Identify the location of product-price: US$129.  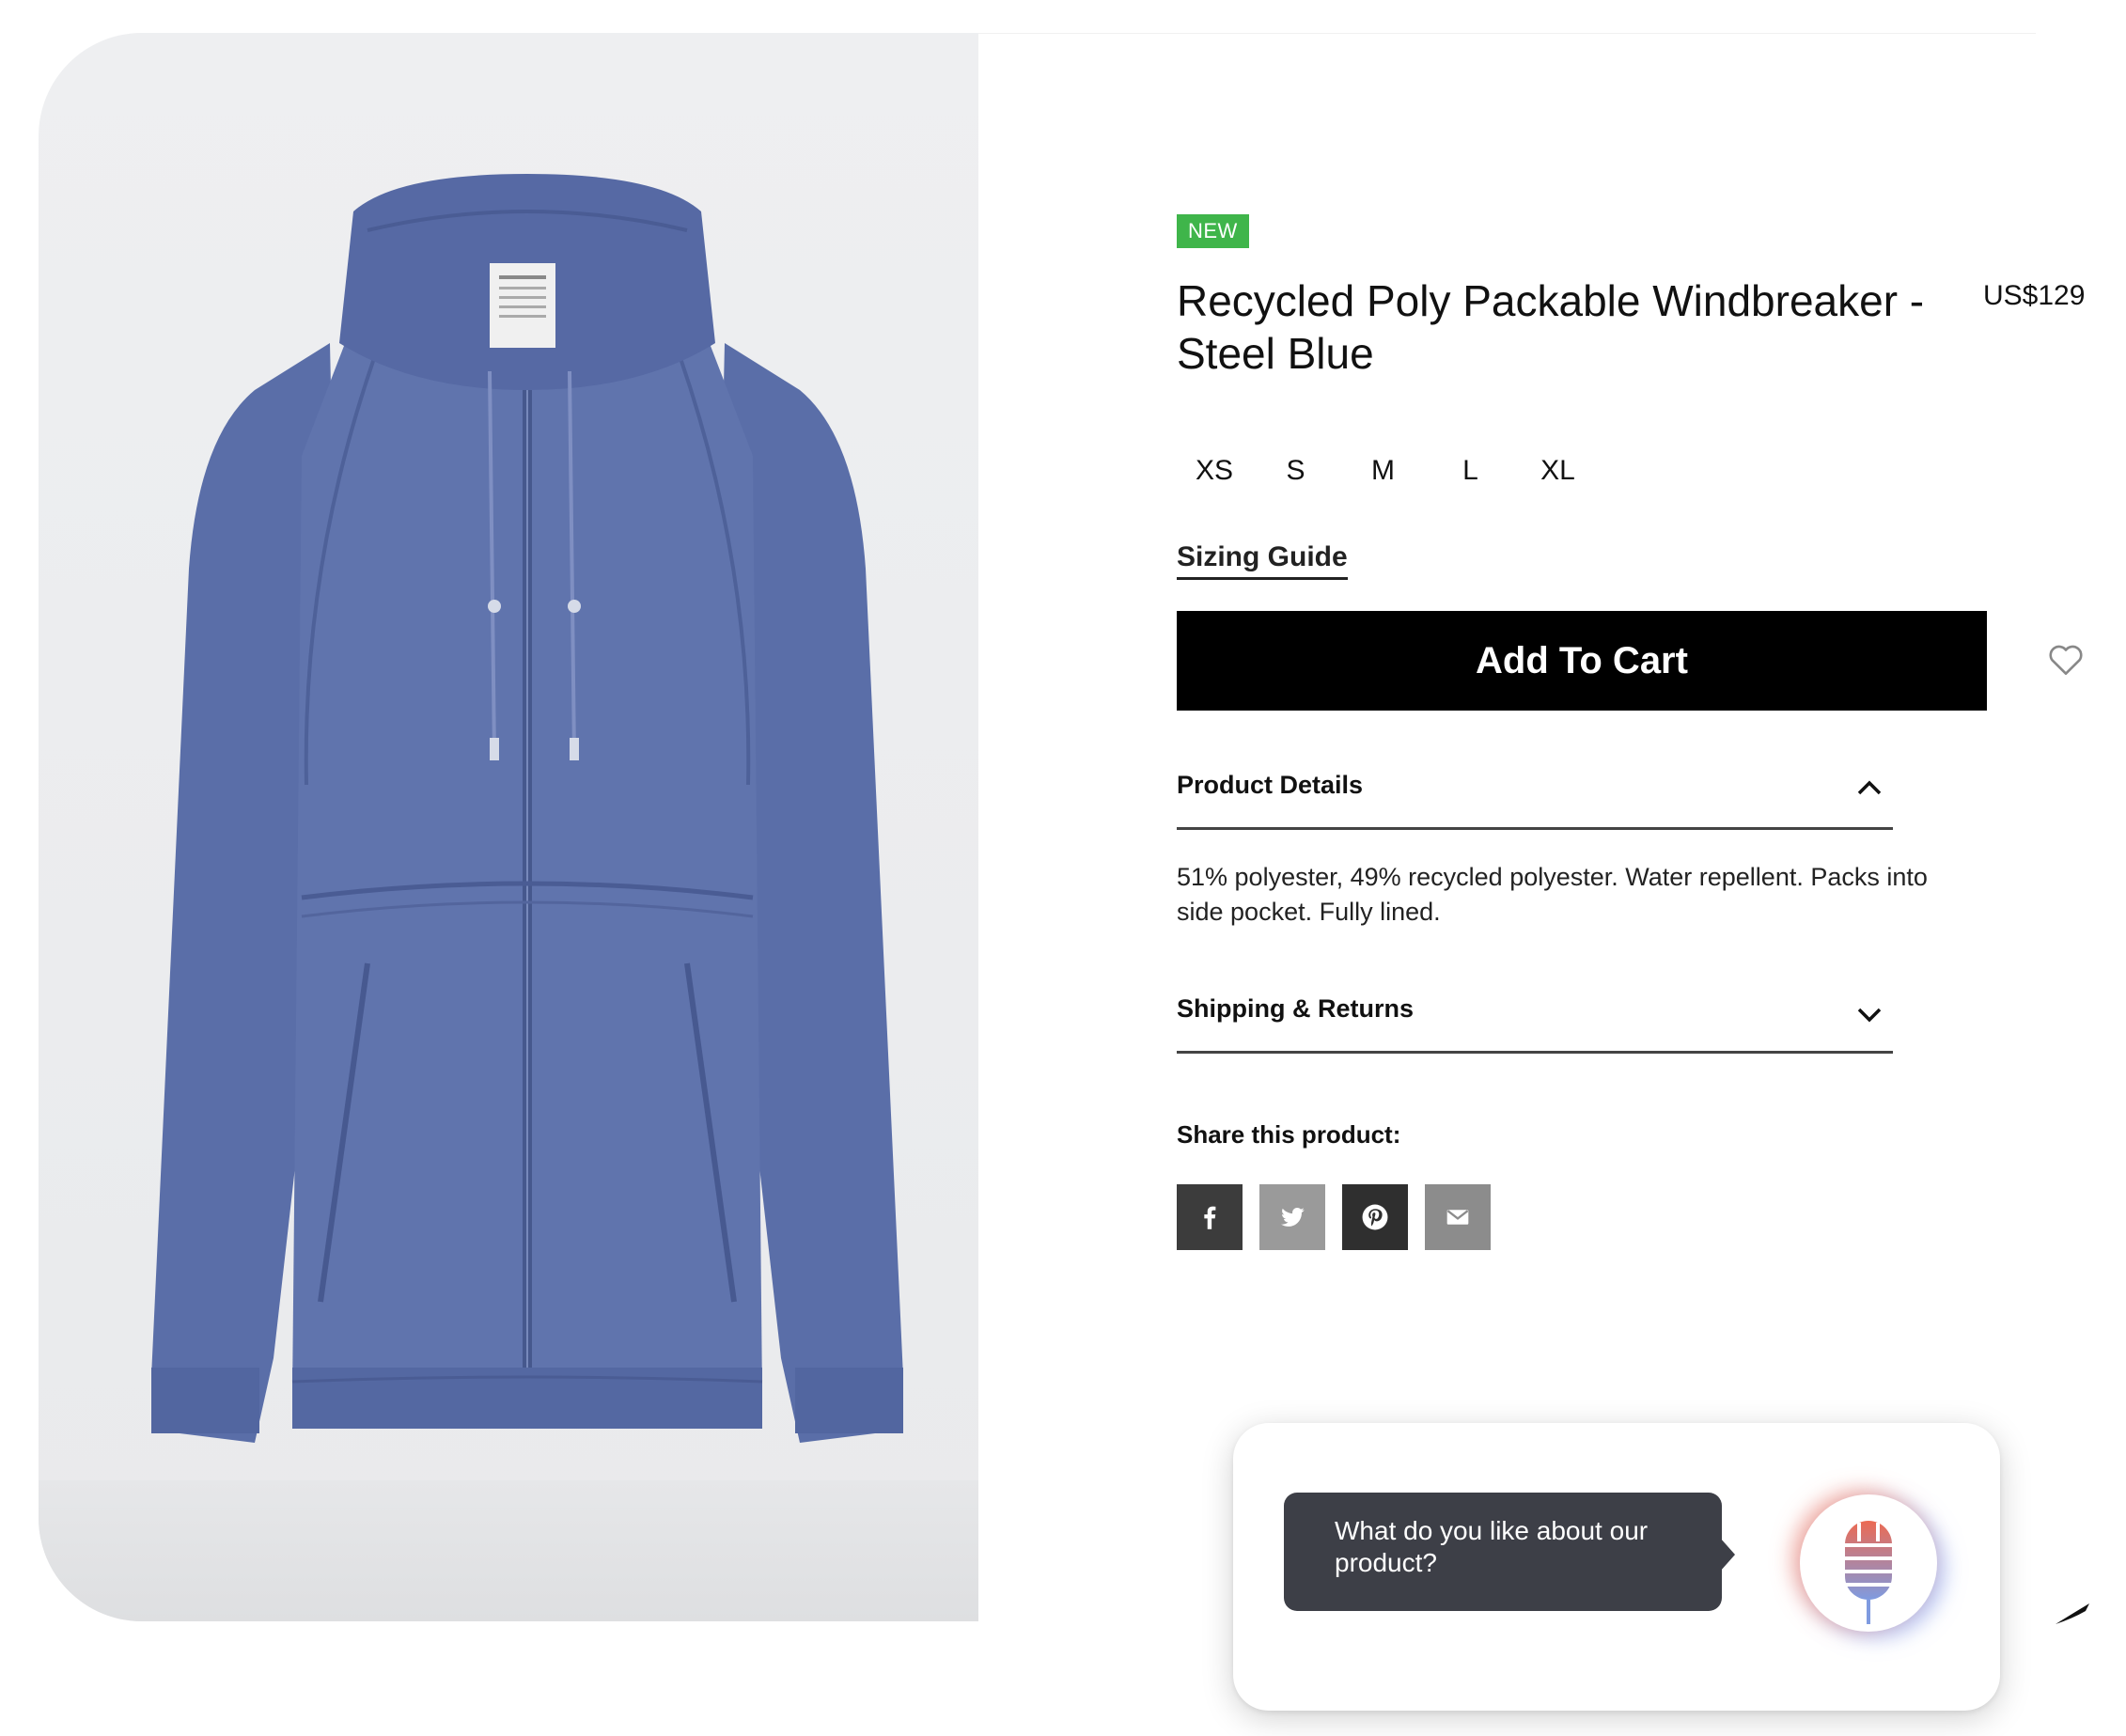
(2034, 295).